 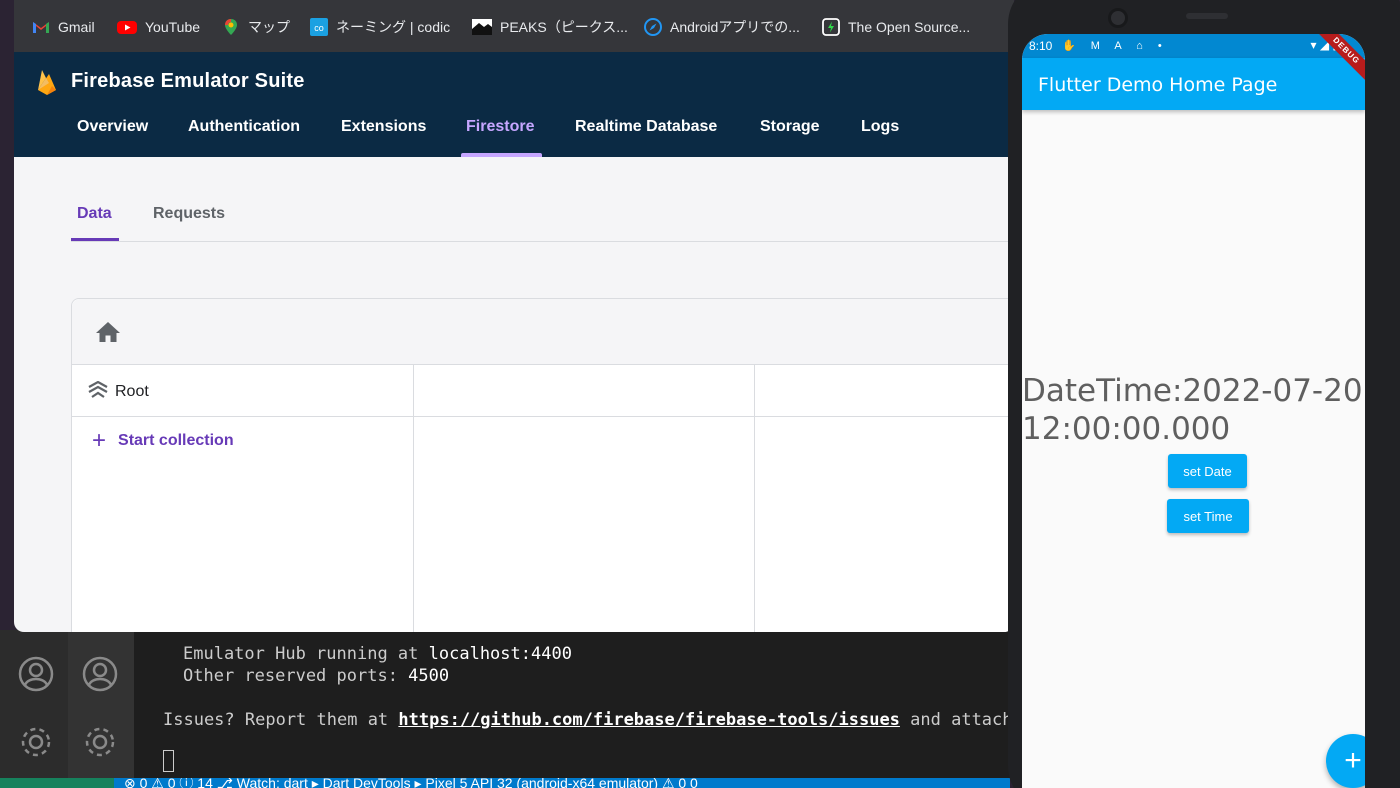 What do you see at coordinates (256, 27) in the screenshot?
I see `bookmark-maps: マップ` at bounding box center [256, 27].